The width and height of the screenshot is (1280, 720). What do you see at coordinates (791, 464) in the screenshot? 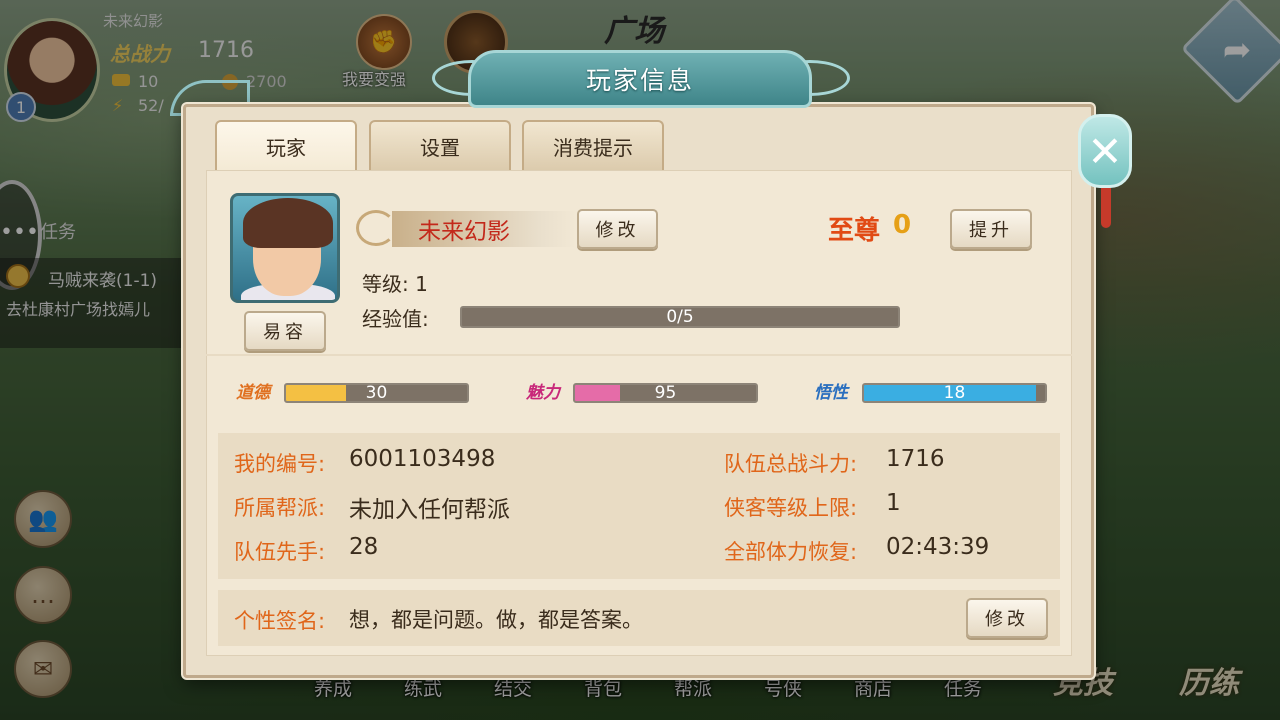
I see `team-power-label: 队伍总战斗力:` at bounding box center [791, 464].